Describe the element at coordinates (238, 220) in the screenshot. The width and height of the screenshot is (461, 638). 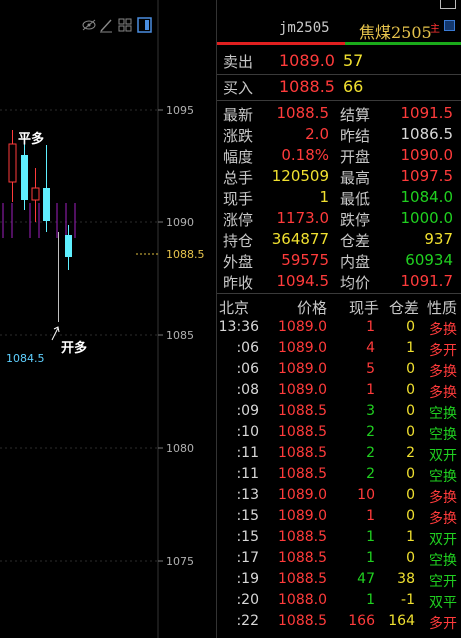
I see `stat-label: 涨停` at that location.